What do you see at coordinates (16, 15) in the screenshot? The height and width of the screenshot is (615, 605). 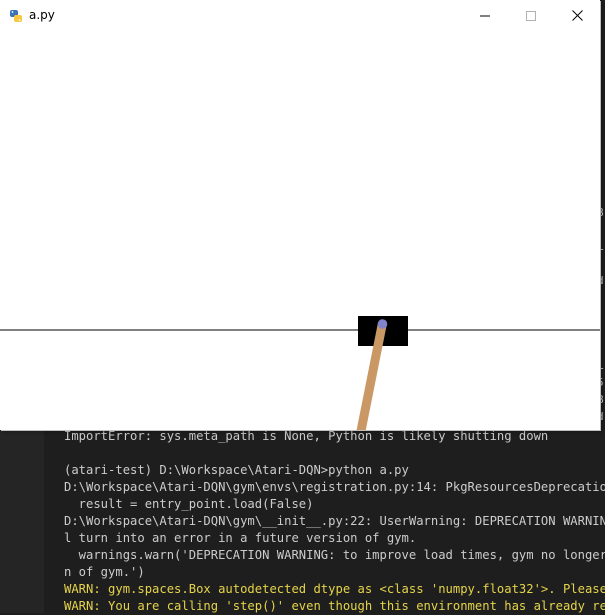 I see `python-icon` at bounding box center [16, 15].